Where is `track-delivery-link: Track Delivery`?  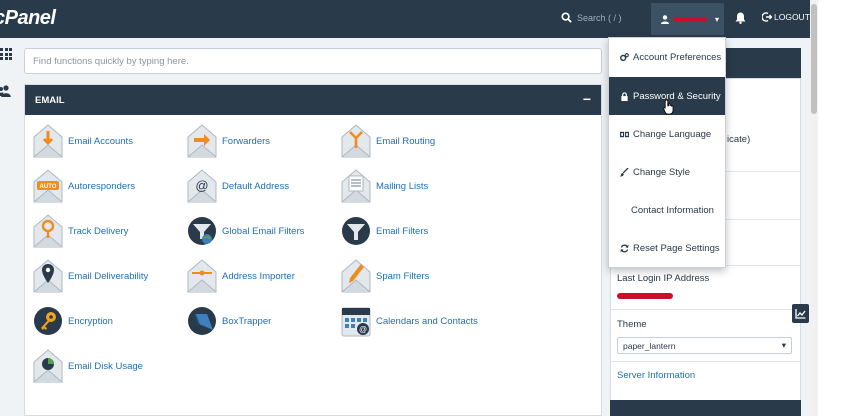
track-delivery-link: Track Delivery is located at coordinates (80, 231).